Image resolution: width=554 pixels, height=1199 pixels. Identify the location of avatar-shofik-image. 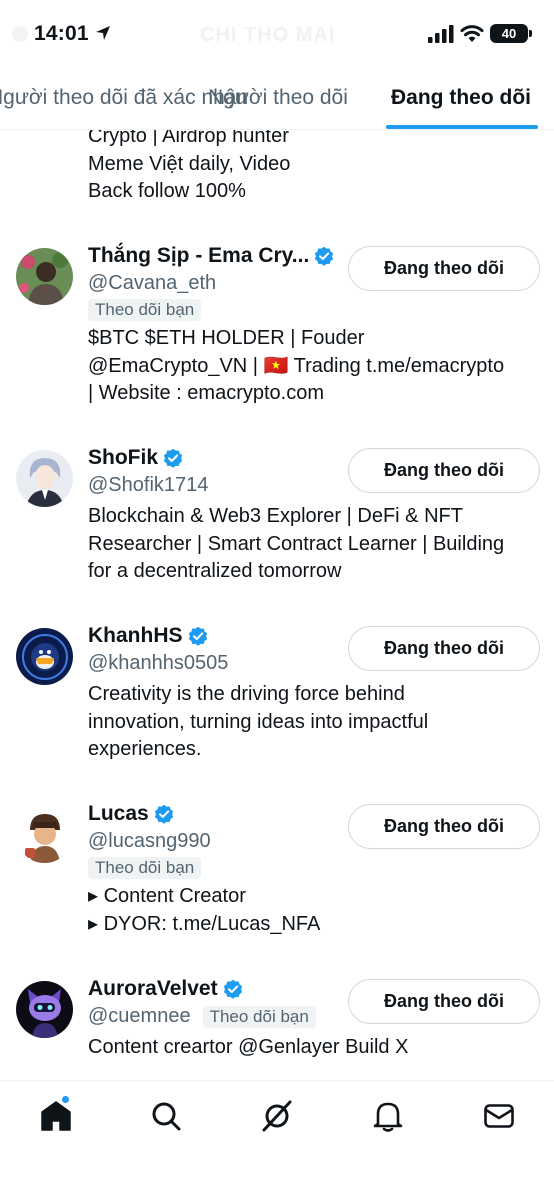
(44, 478).